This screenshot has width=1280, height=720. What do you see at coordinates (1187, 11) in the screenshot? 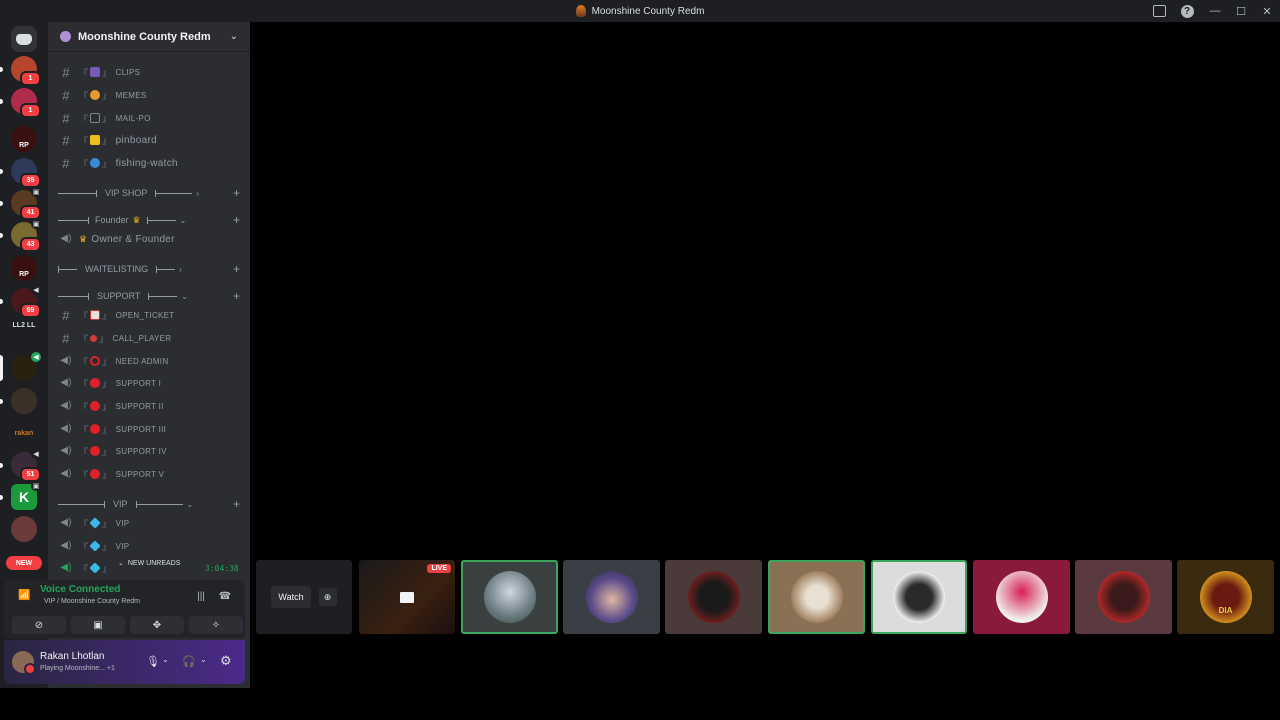
I see `help-icon: ?` at bounding box center [1187, 11].